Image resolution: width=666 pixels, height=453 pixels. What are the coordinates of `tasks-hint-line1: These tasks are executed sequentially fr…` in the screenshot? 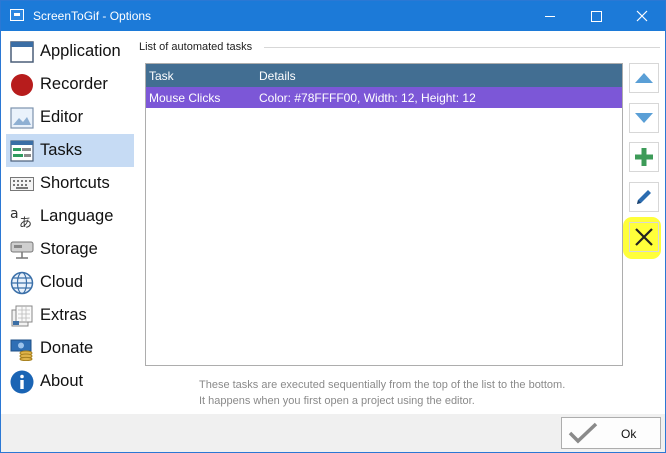 It's located at (382, 385).